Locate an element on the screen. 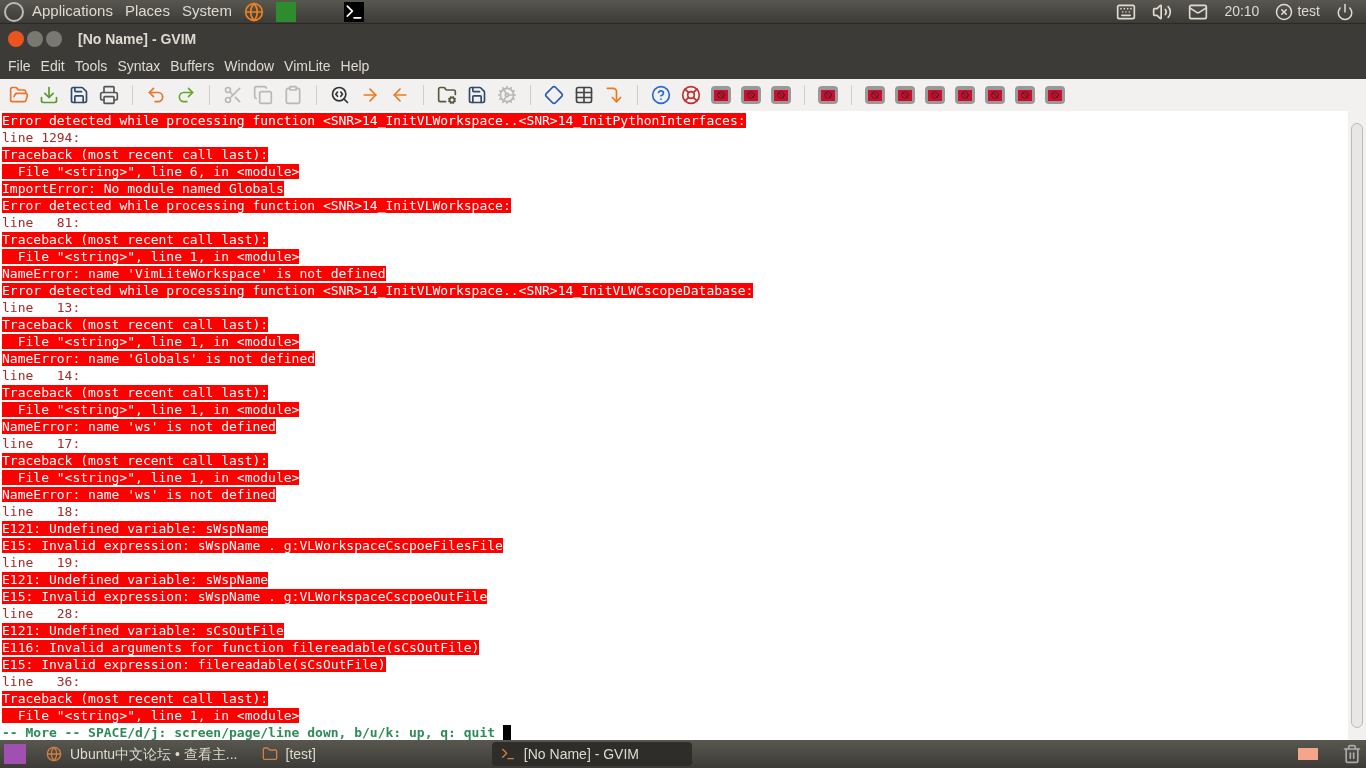  table-icon is located at coordinates (584, 95).